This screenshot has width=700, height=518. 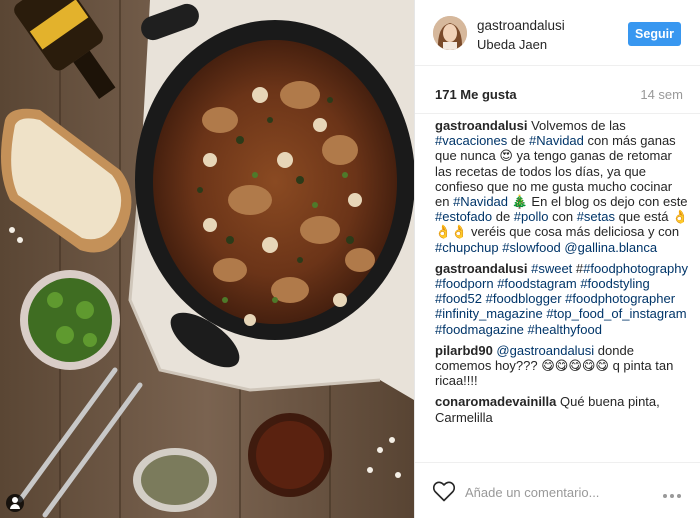 I want to click on hashtag-link: #foodporn, so click(x=464, y=283).